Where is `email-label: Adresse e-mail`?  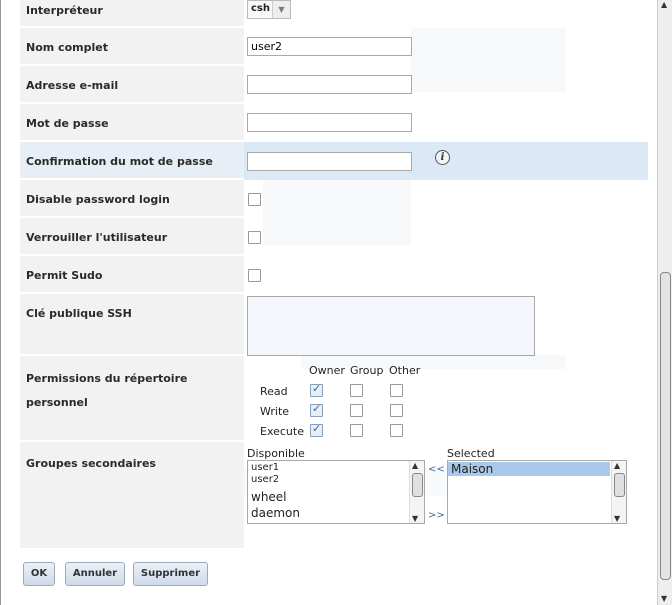 email-label: Adresse e-mail is located at coordinates (72, 85).